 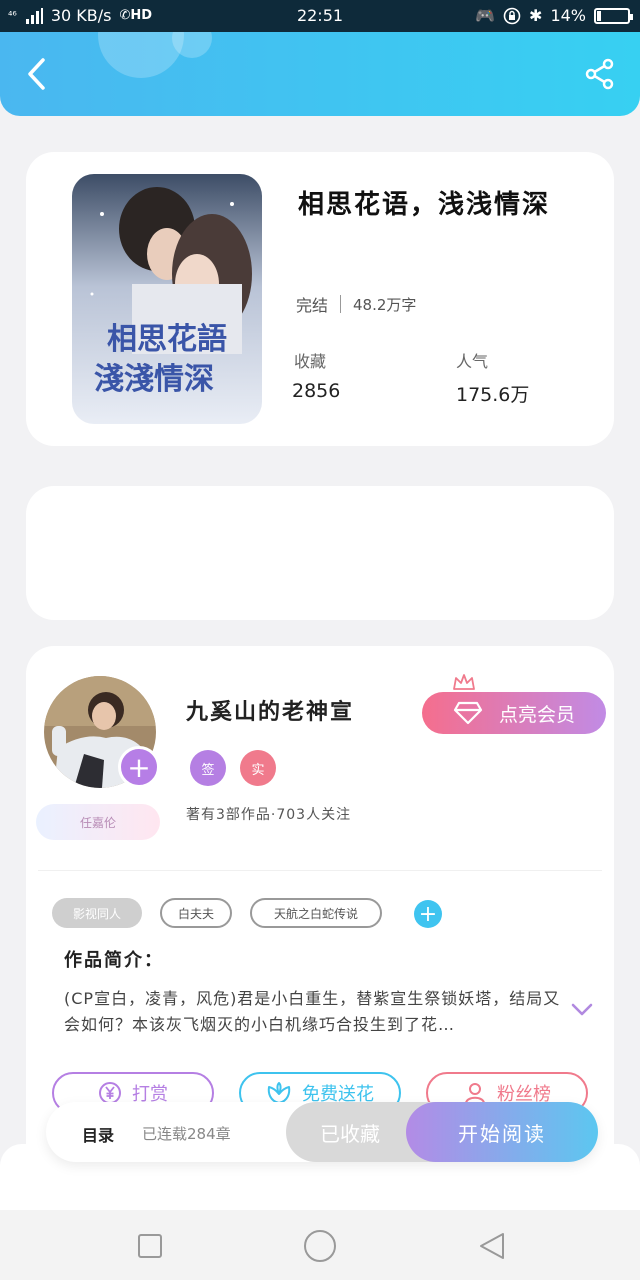 What do you see at coordinates (320, 74) in the screenshot?
I see `header-bar` at bounding box center [320, 74].